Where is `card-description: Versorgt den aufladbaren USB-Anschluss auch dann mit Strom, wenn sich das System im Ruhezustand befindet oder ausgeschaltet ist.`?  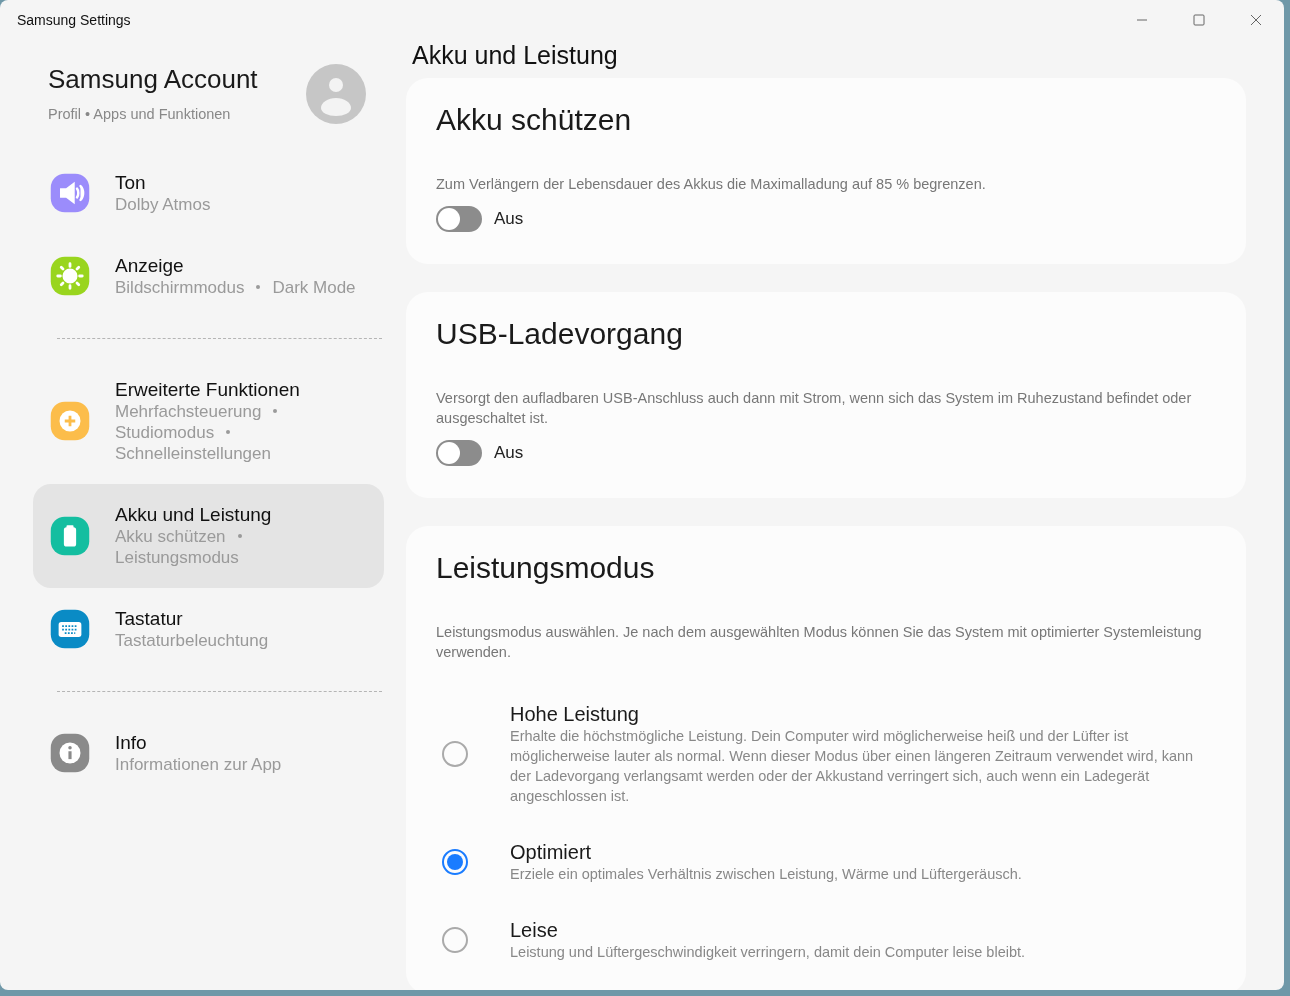
card-description: Versorgt den aufladbaren USB-Anschluss auch dann mit Strom, wenn sich das System im Ruhezustand befindet oder ausgeschaltet ist. is located at coordinates (814, 408).